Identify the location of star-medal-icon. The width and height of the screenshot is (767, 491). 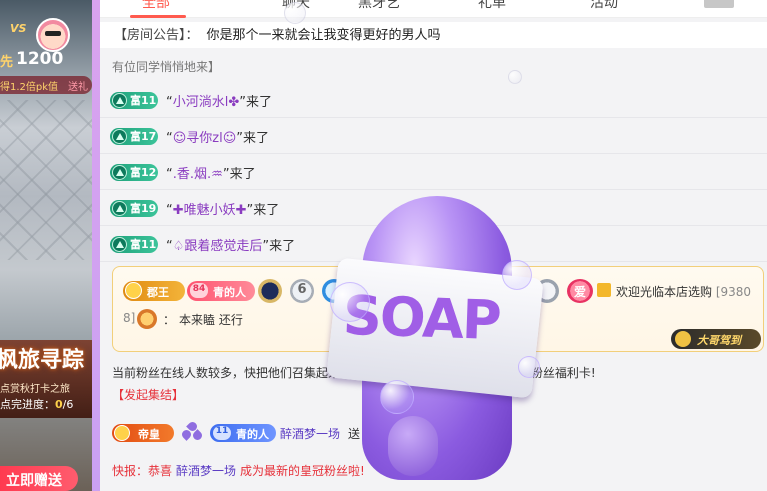
(270, 291).